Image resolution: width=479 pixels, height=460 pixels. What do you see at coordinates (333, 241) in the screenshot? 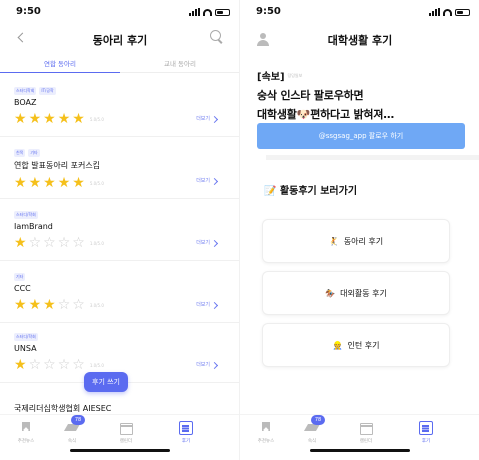
I see `handball-emoji-icon: 🤾` at bounding box center [333, 241].